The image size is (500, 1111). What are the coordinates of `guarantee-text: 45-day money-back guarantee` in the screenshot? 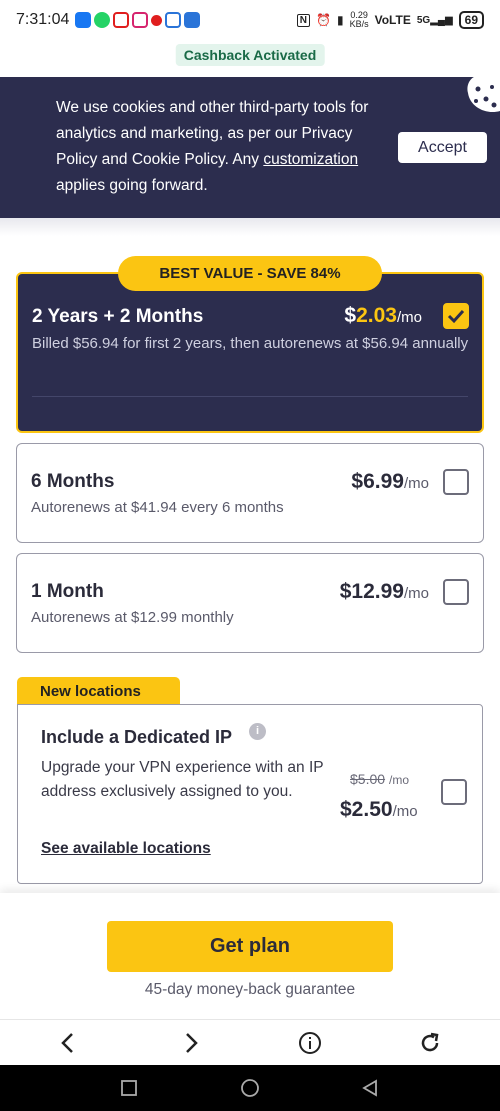 It's located at (250, 989).